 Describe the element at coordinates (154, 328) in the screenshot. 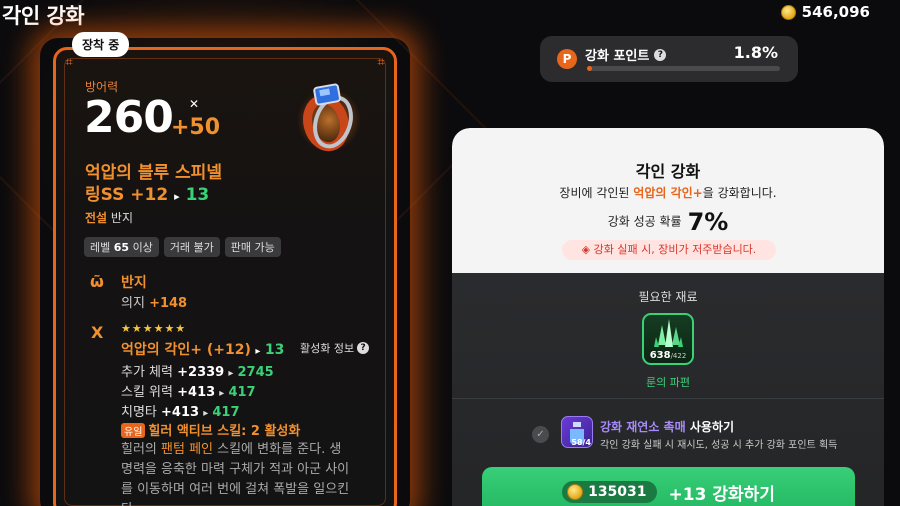

I see `engrave-stars: ★★★★★★` at that location.